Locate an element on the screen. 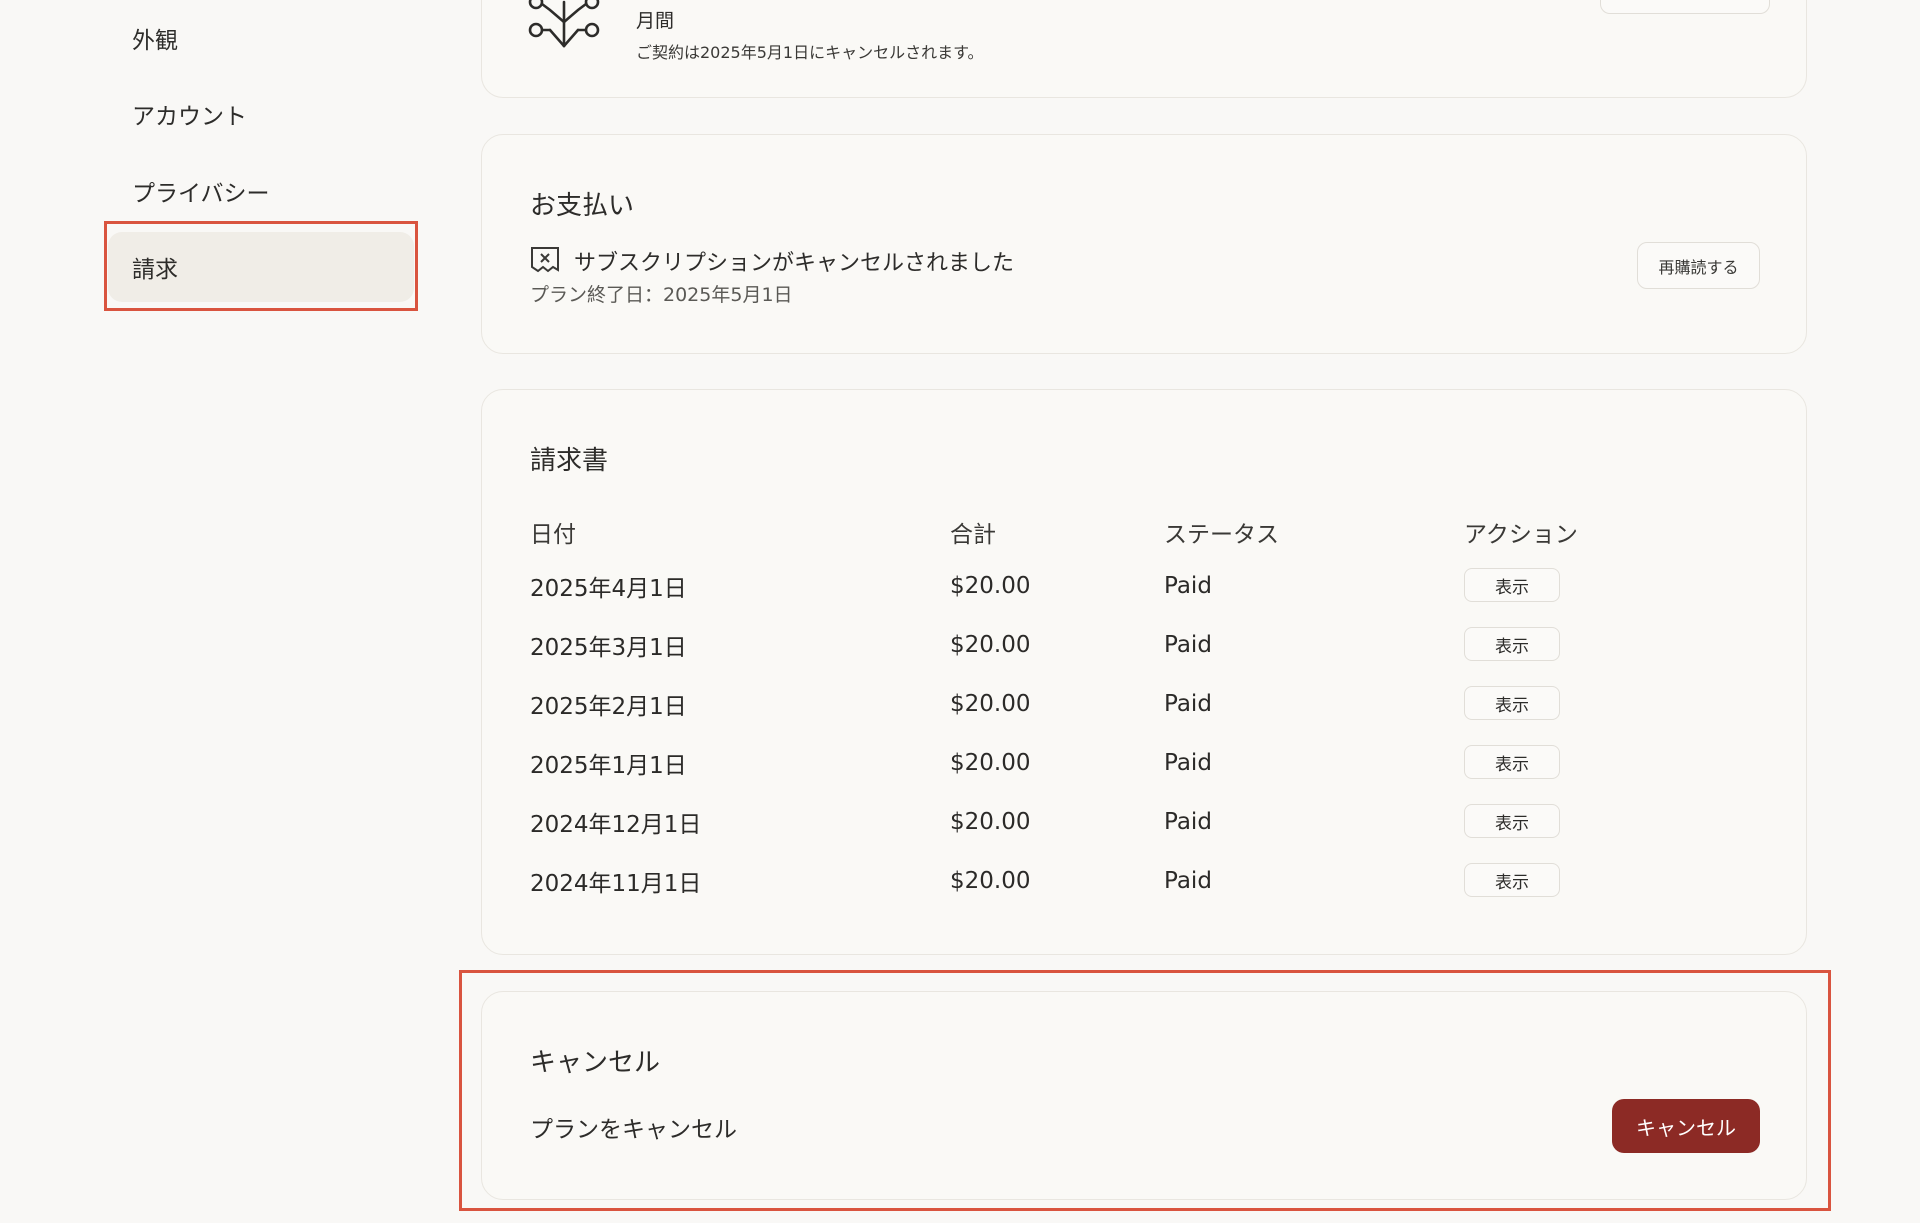 This screenshot has width=1920, height=1223. plan-card: 月間 ご契約は2025年5月1日にキャンセルされます。 is located at coordinates (1144, 49).